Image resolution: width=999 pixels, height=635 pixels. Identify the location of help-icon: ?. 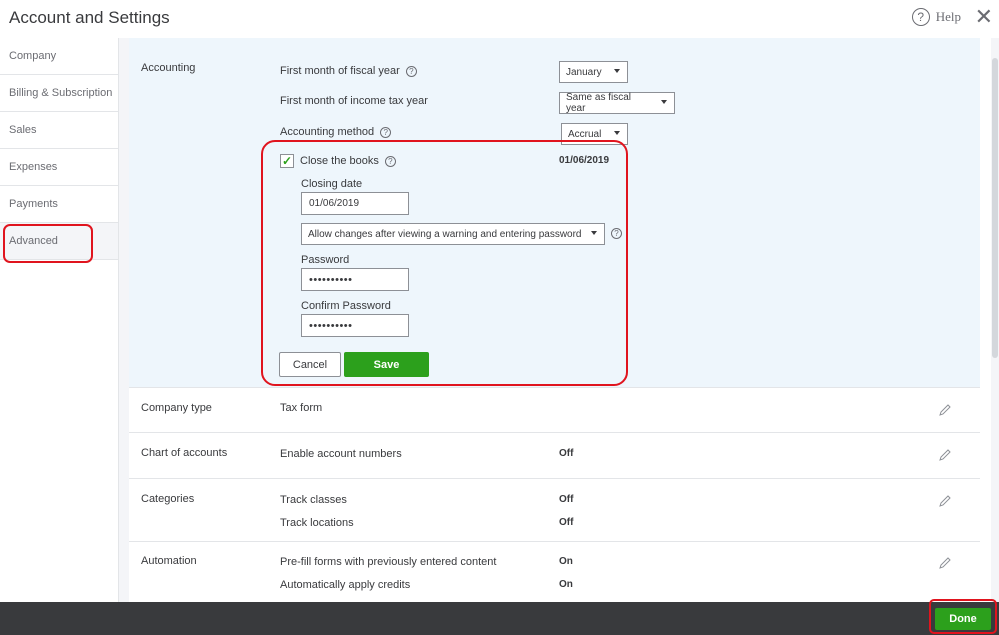
(920, 17).